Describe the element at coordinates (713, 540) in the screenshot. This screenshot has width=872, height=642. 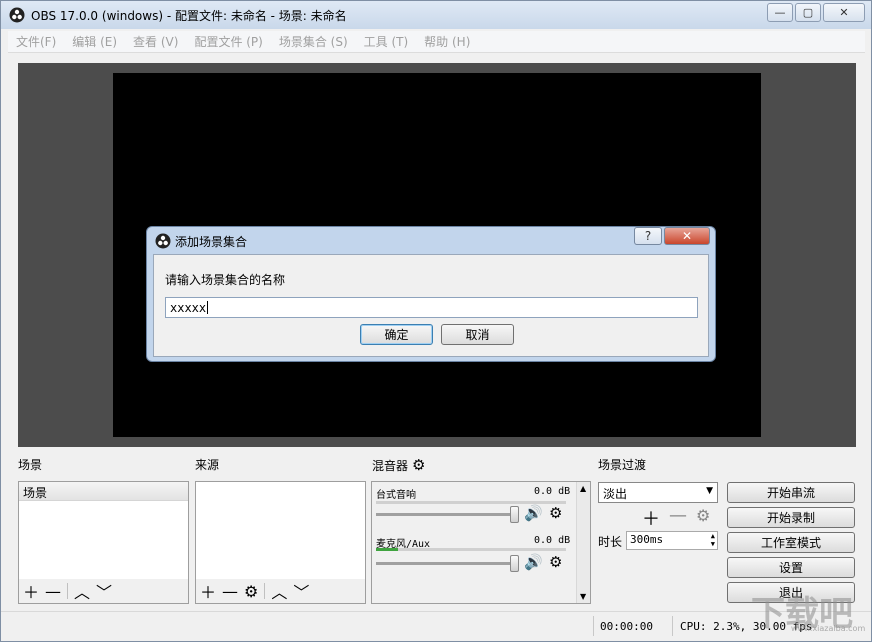
I see `spin-arrows-icon: ▲ ▼` at that location.